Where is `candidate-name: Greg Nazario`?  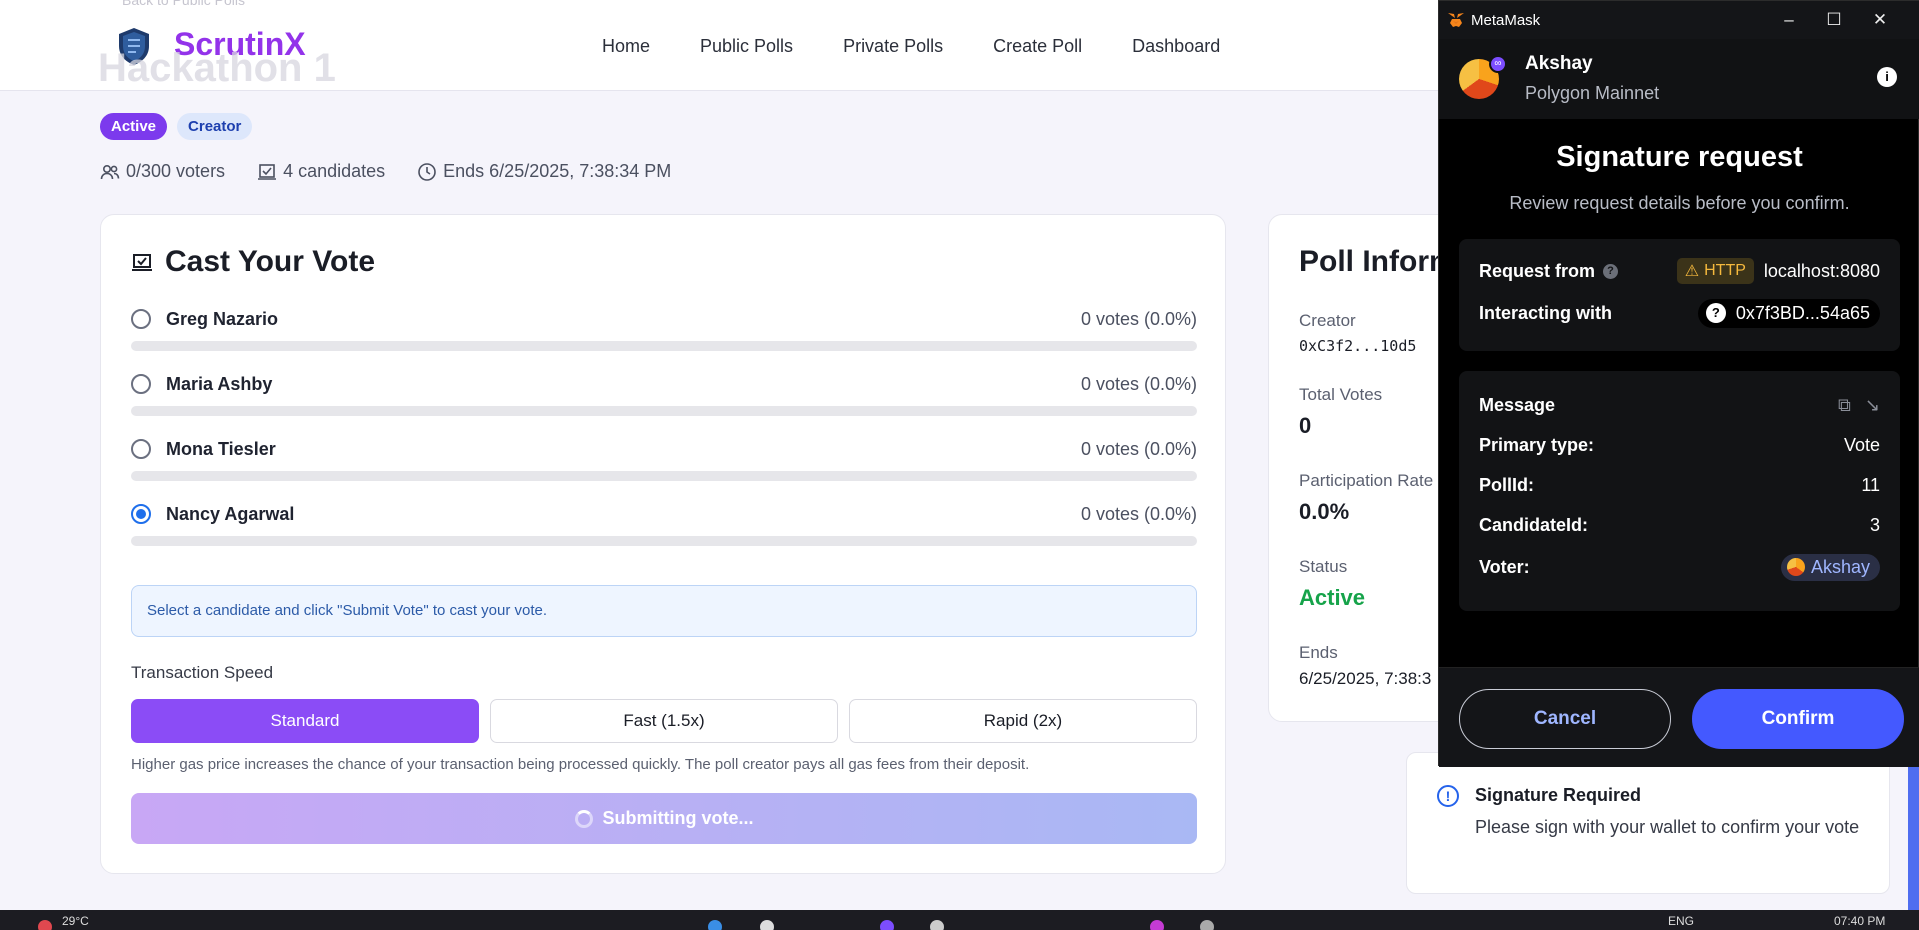
candidate-name: Greg Nazario is located at coordinates (222, 318).